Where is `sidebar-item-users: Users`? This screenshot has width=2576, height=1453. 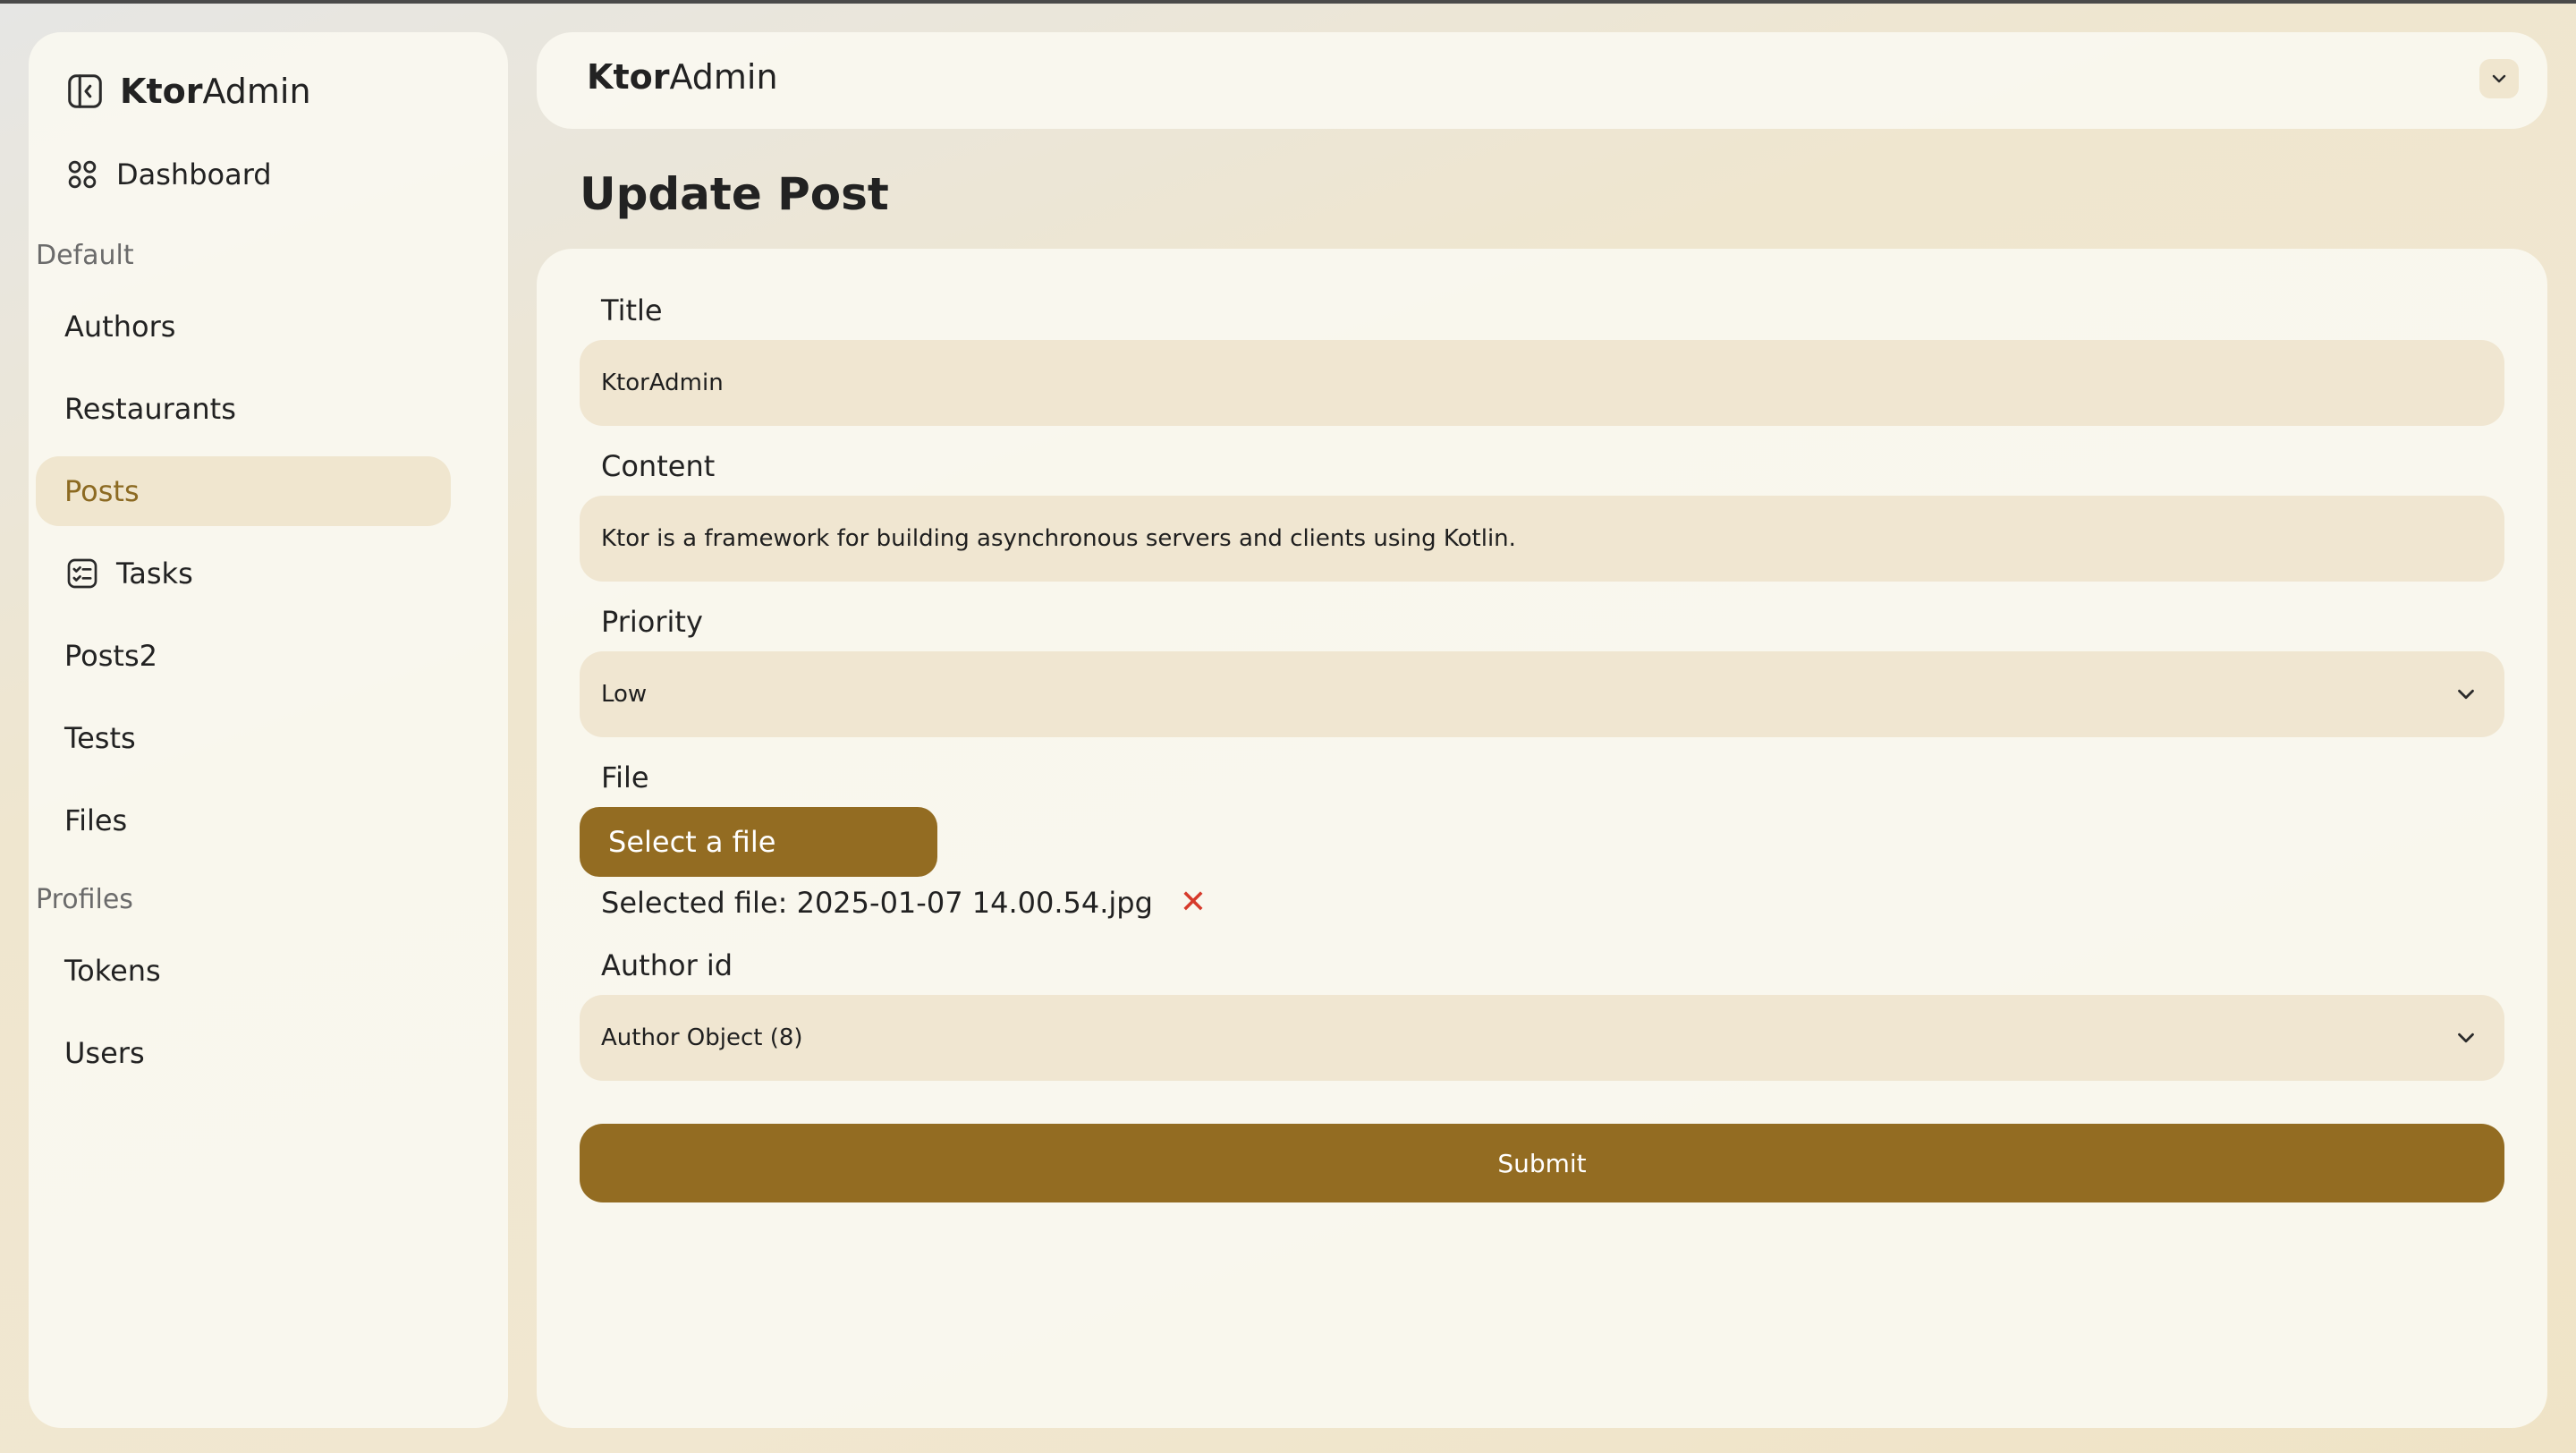 sidebar-item-users: Users is located at coordinates (243, 1053).